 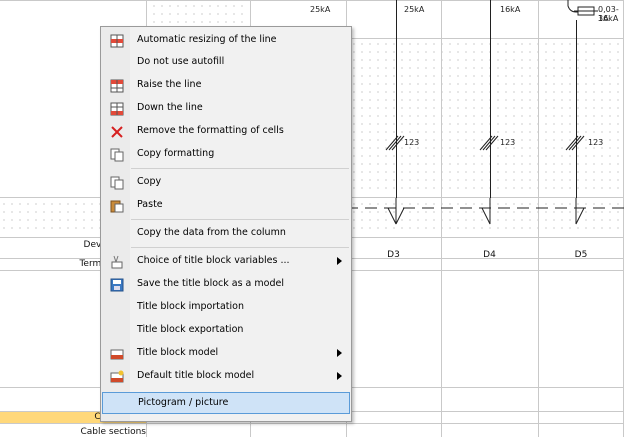 I want to click on row-label-cable-section: Cable sections, so click(x=113, y=432).